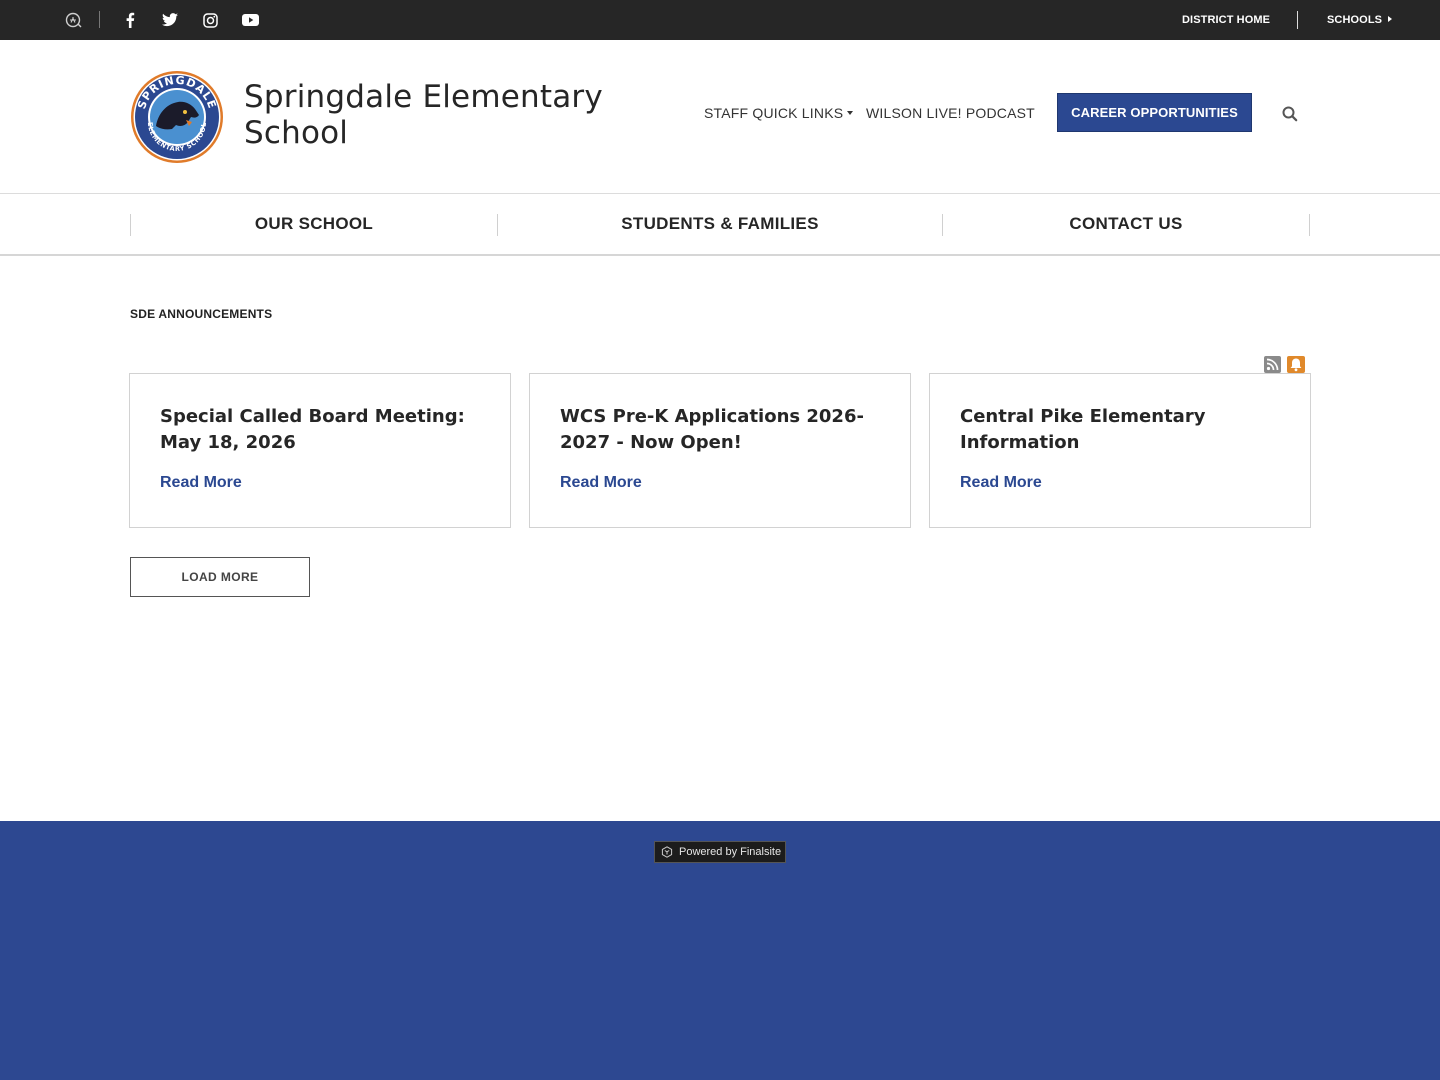 This screenshot has height=1080, width=1440. What do you see at coordinates (74, 20) in the screenshot?
I see `translate-icon` at bounding box center [74, 20].